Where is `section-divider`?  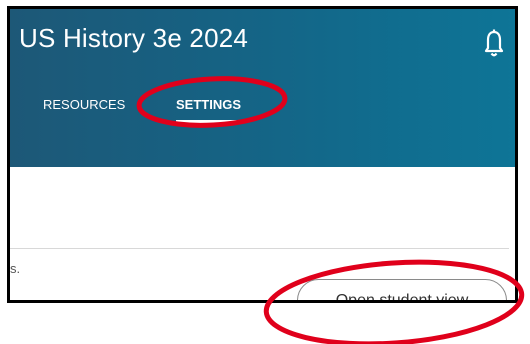 section-divider is located at coordinates (259, 248).